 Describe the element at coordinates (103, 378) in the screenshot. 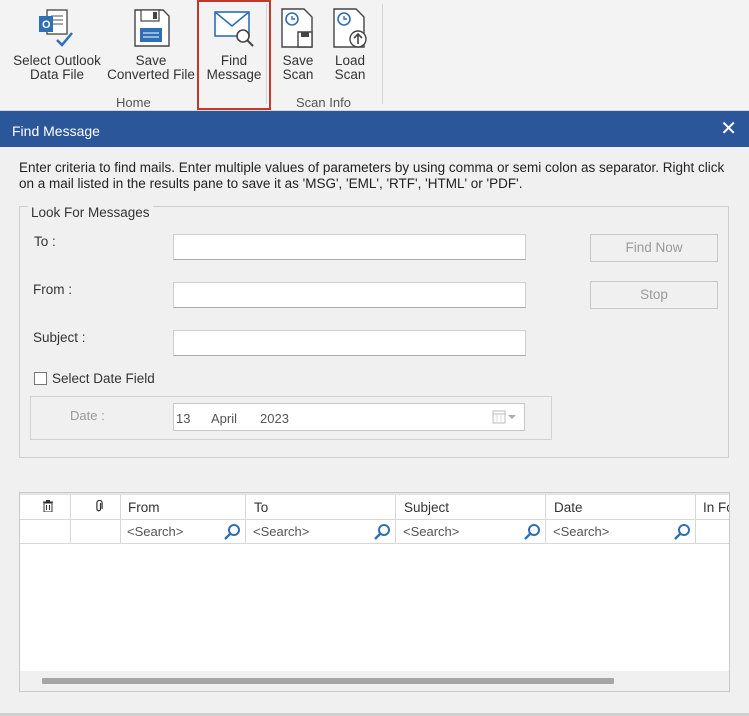

I see `select-date-field-label: Select Date Field` at that location.